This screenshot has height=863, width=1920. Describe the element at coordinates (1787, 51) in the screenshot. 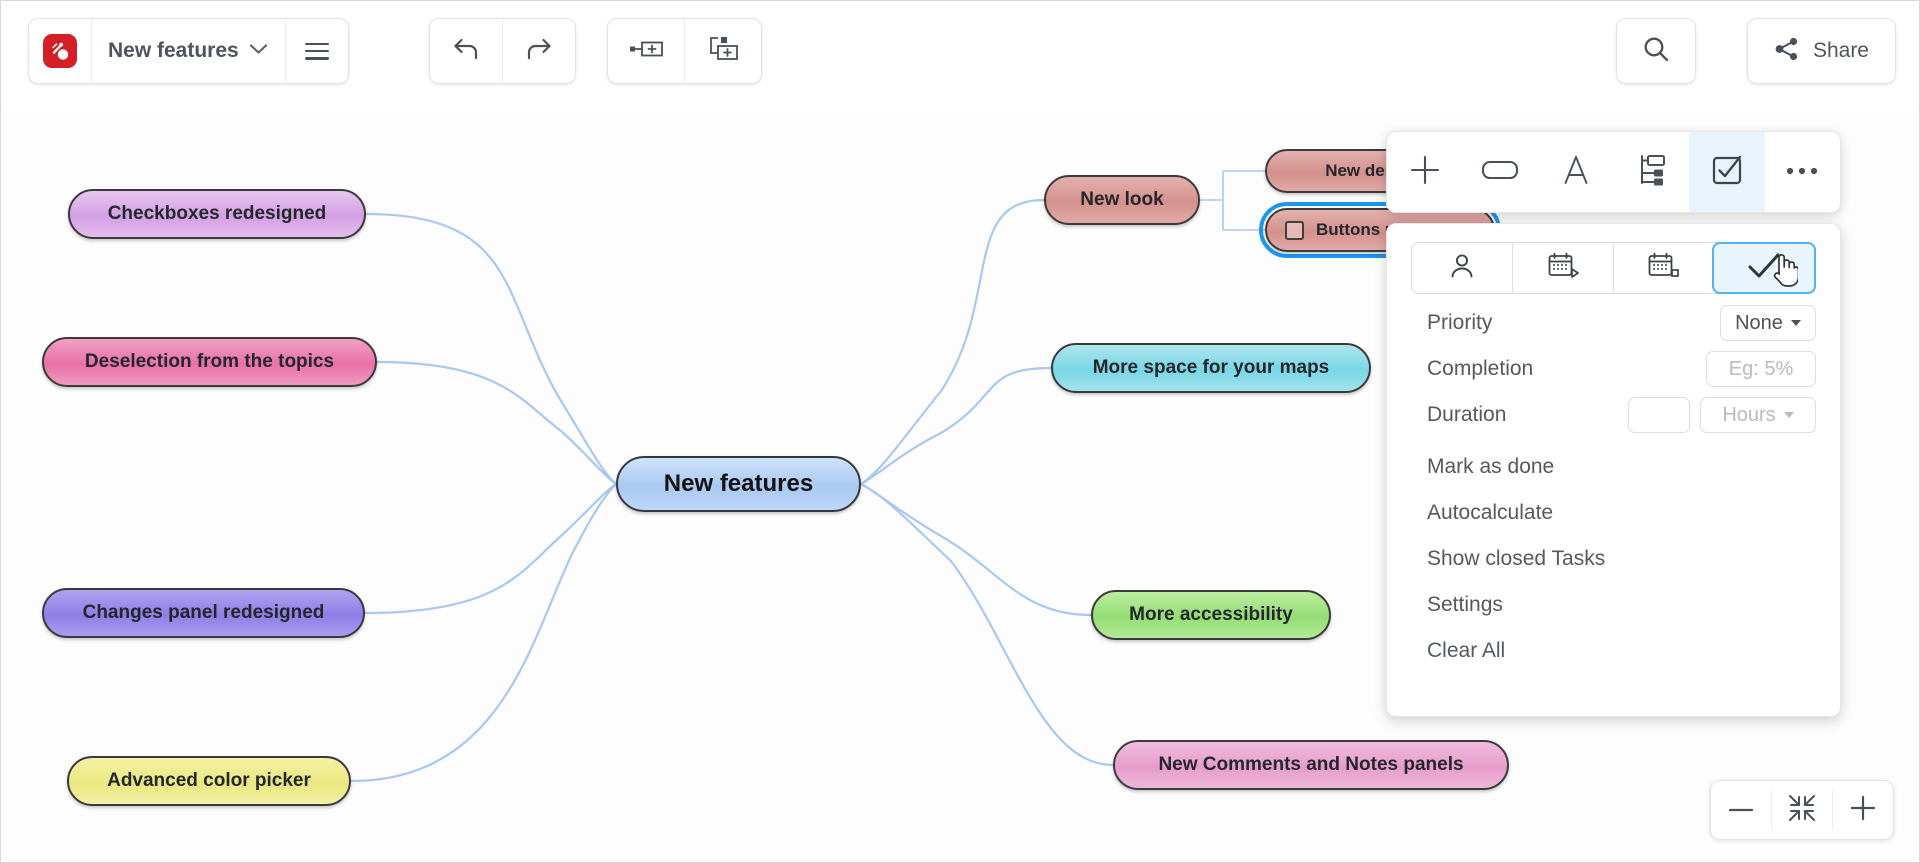

I see `share-icon` at that location.